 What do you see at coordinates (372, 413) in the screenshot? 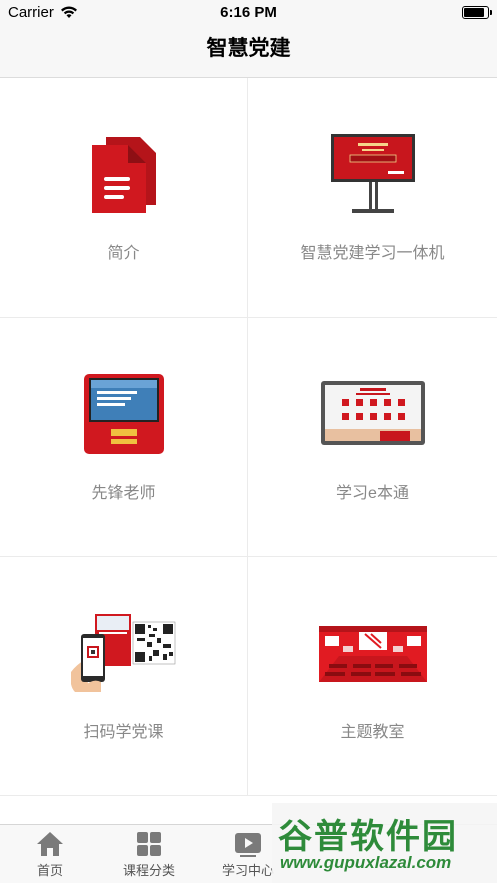
I see `tablet-icon` at bounding box center [372, 413].